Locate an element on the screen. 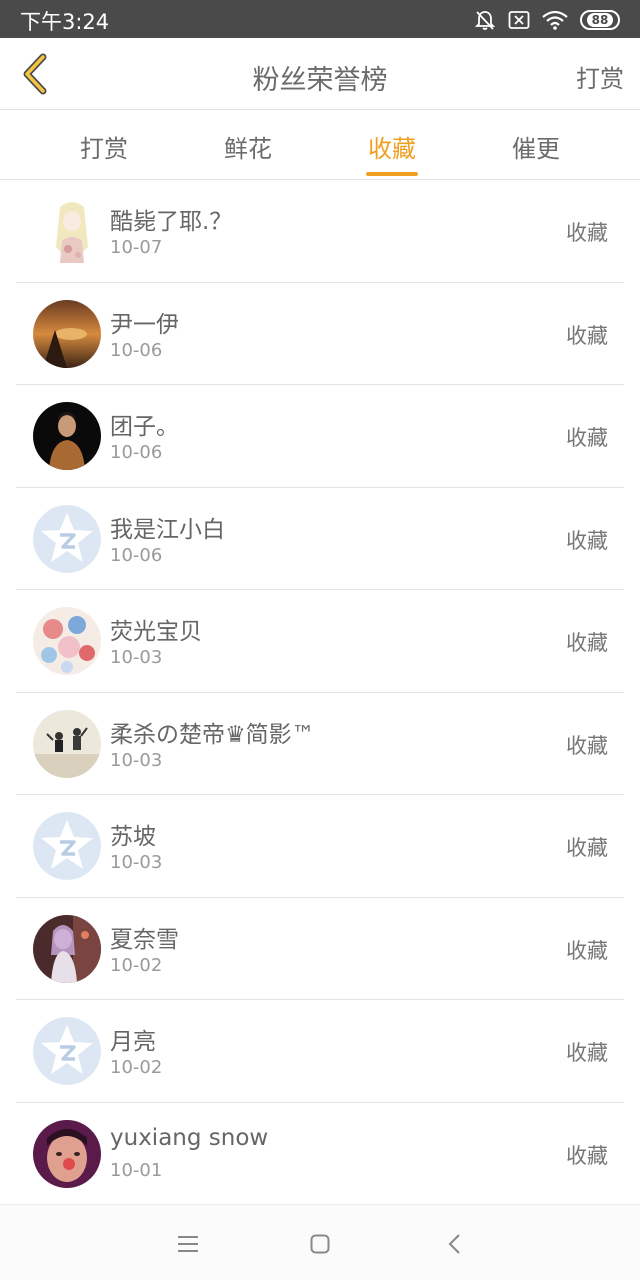  list-item: 酷毙了耶.？ 10-07 收藏 is located at coordinates (320, 231).